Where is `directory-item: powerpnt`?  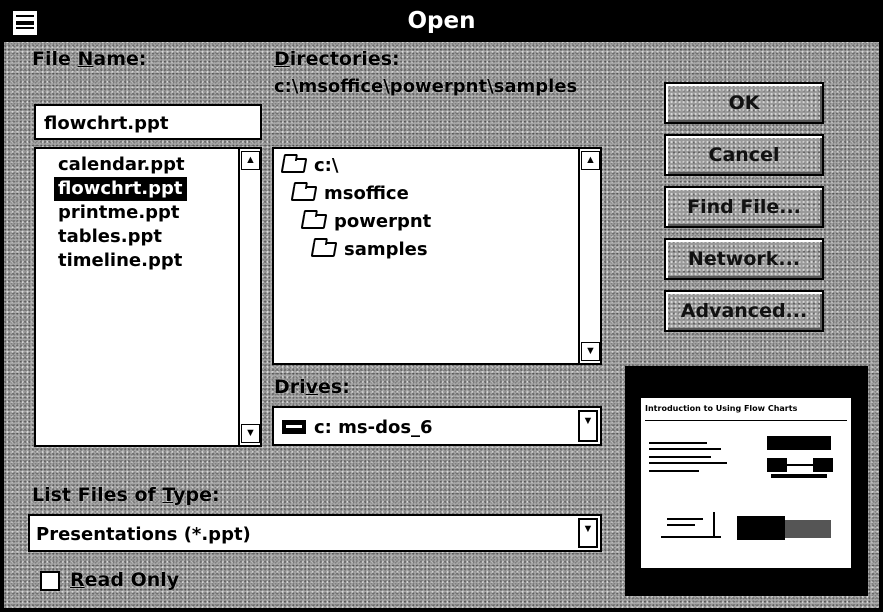
directory-item: powerpnt is located at coordinates (365, 222).